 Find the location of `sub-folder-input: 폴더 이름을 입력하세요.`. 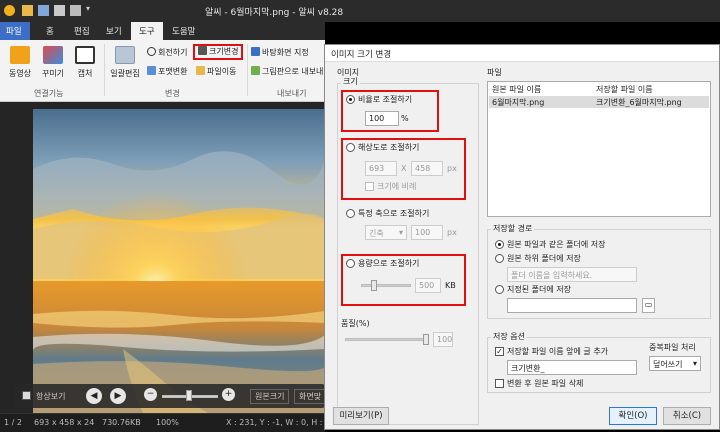

sub-folder-input: 폴더 이름을 입력하세요. is located at coordinates (572, 274).